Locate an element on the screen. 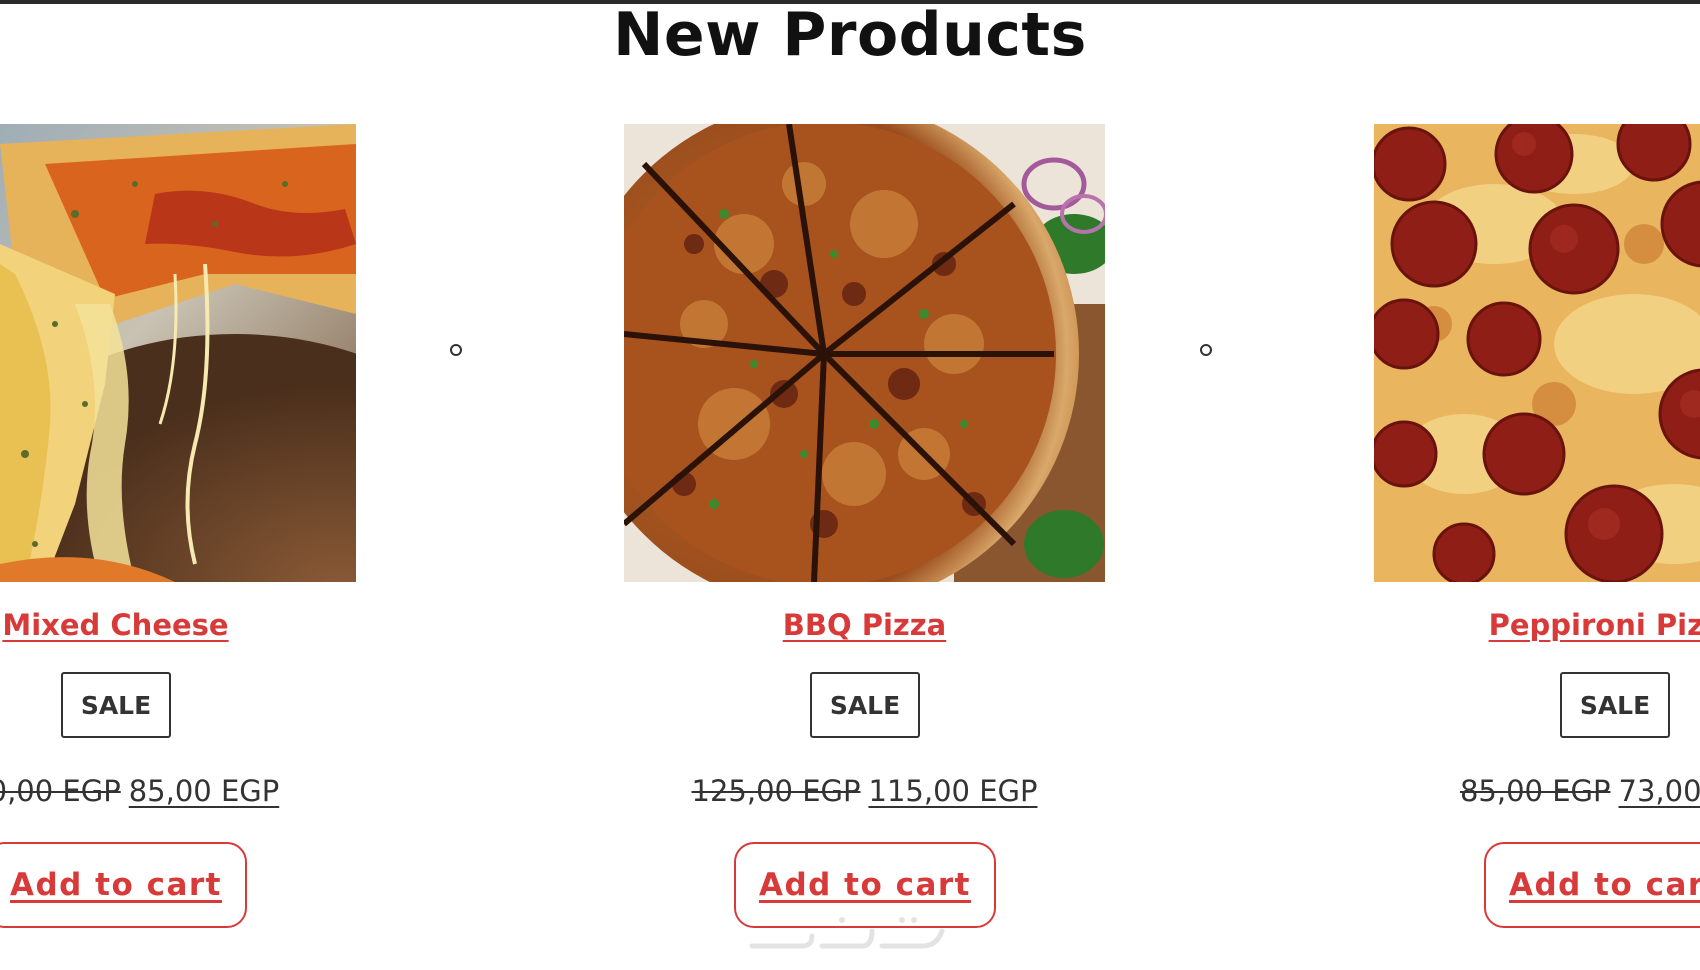 This screenshot has width=1700, height=970. section-title: New Products is located at coordinates (850, 35).